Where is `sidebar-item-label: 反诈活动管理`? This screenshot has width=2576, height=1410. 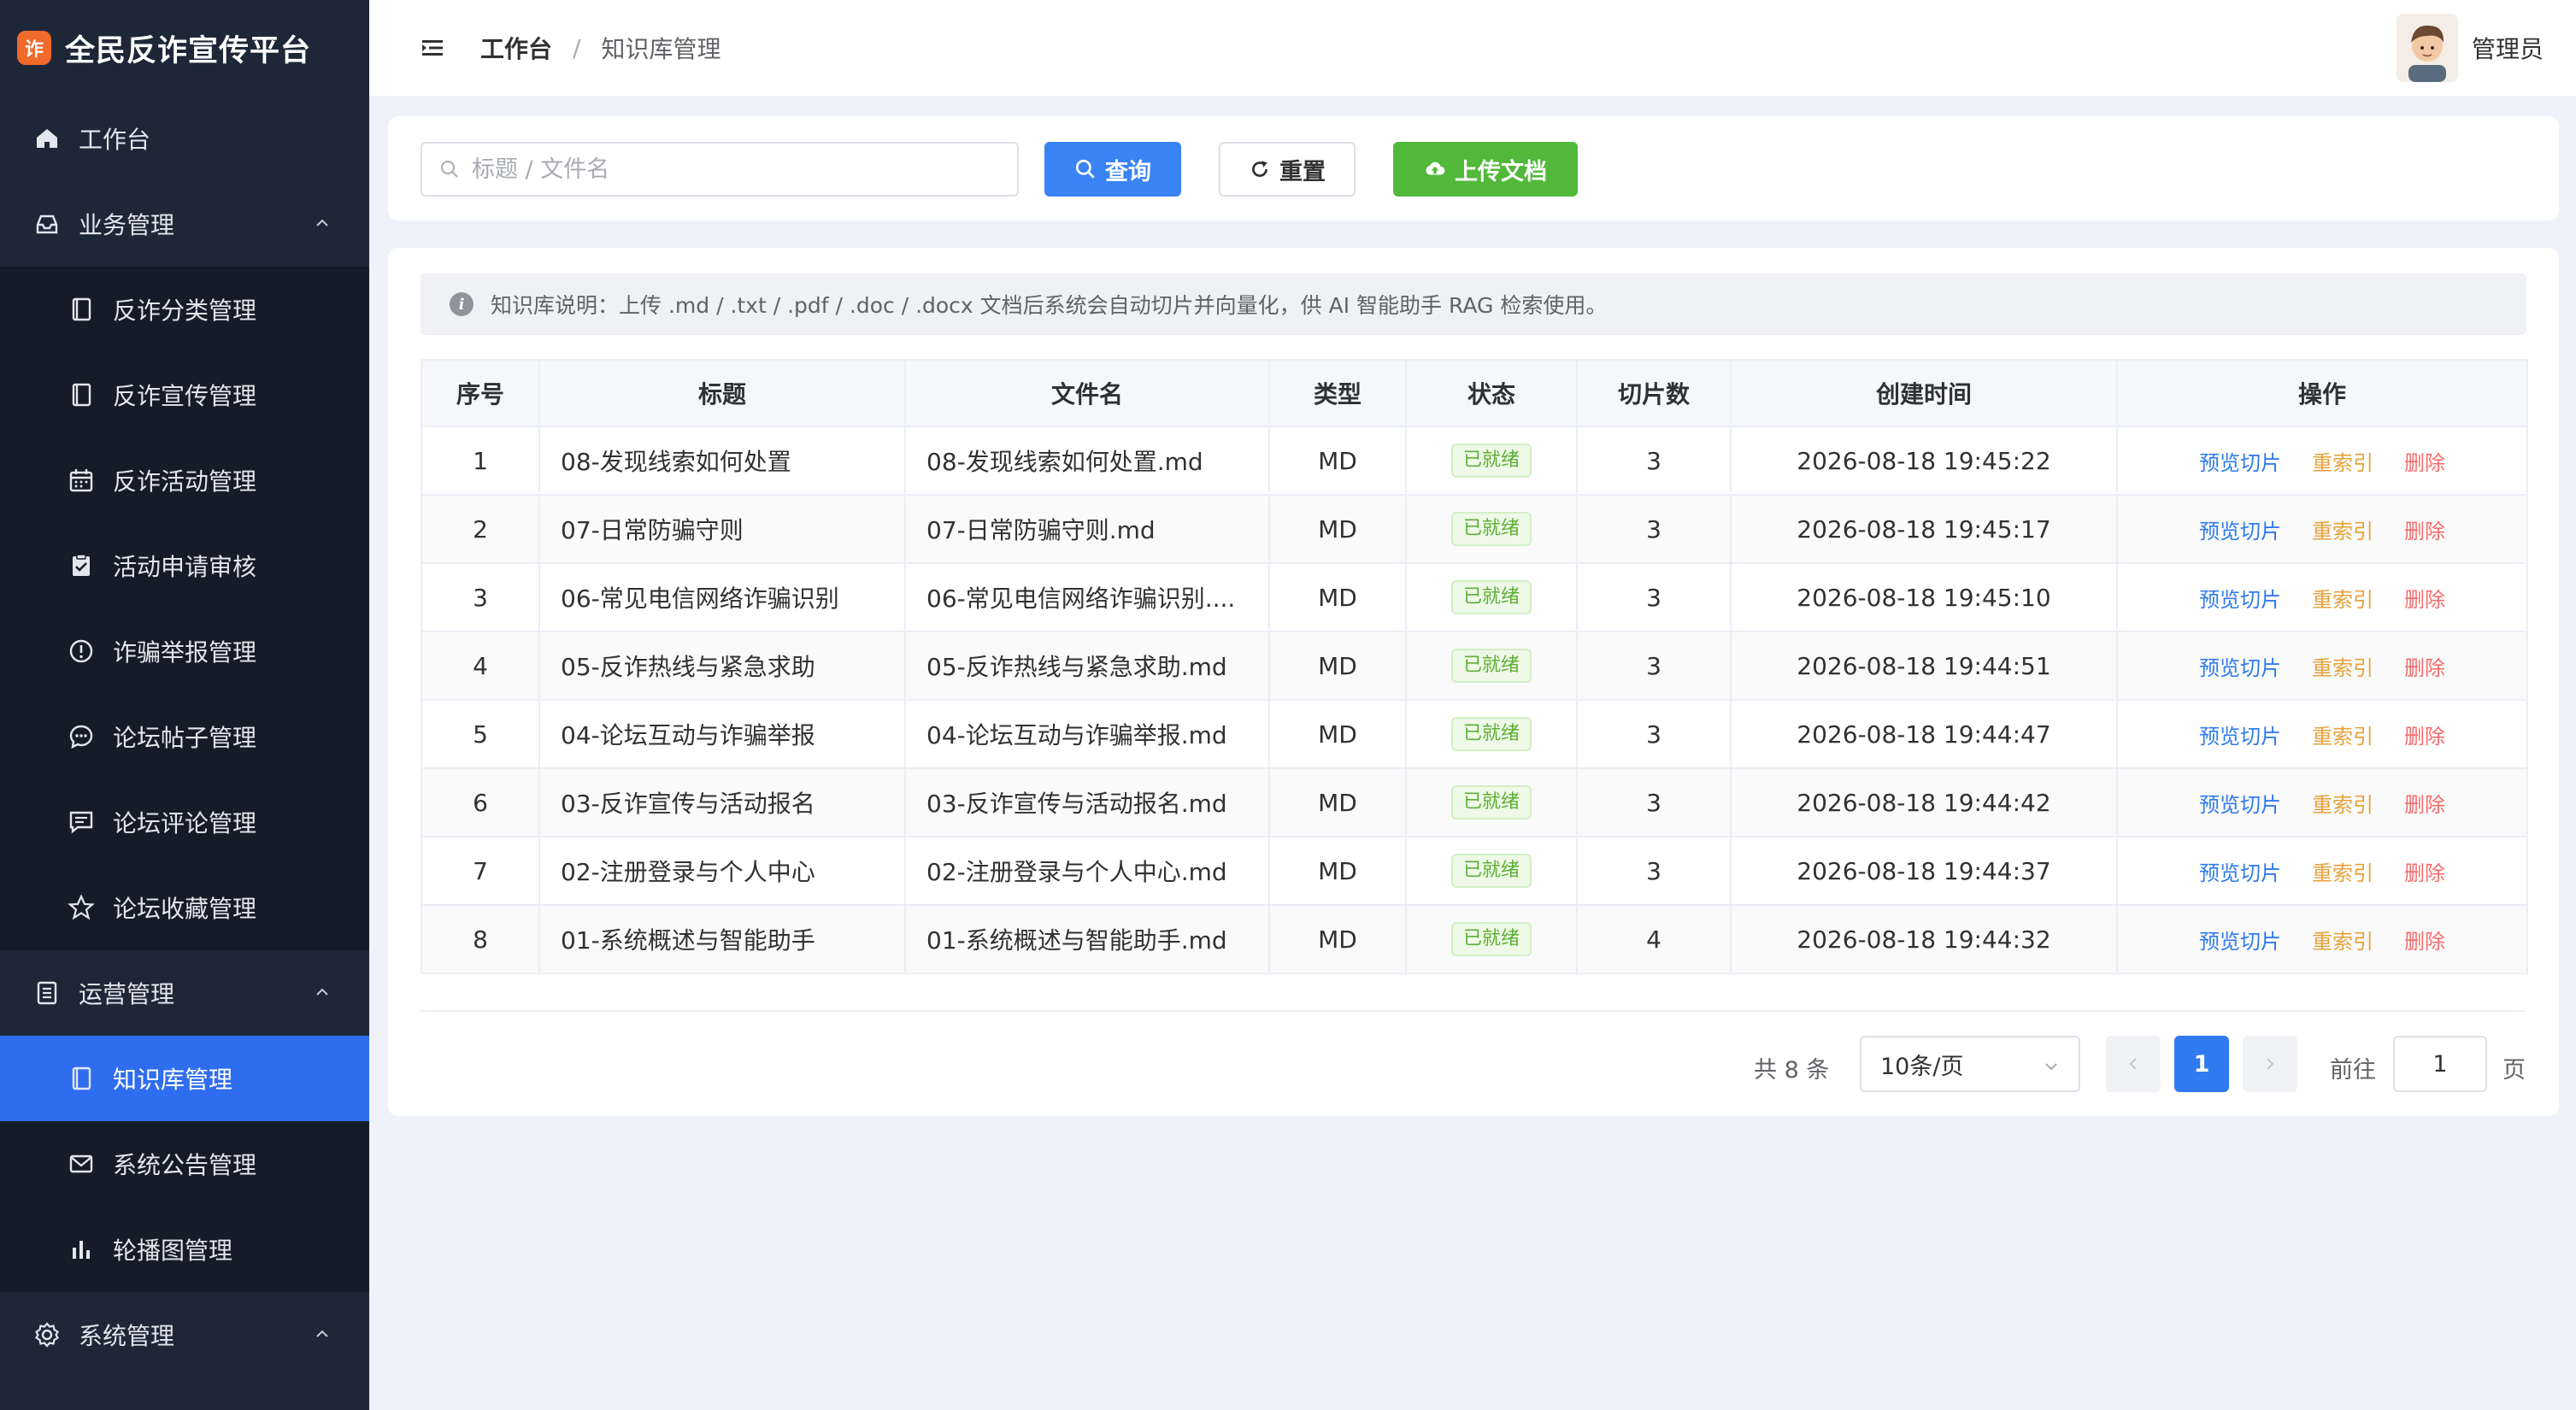
sidebar-item-label: 反诈活动管理 is located at coordinates (185, 481).